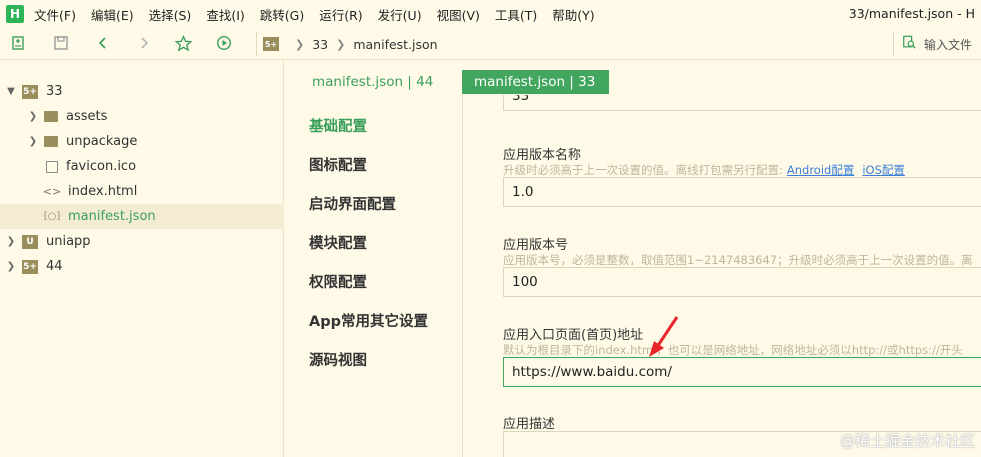 This screenshot has width=981, height=457. Describe the element at coordinates (948, 44) in the screenshot. I see `search-placeholder: 输入文件` at that location.